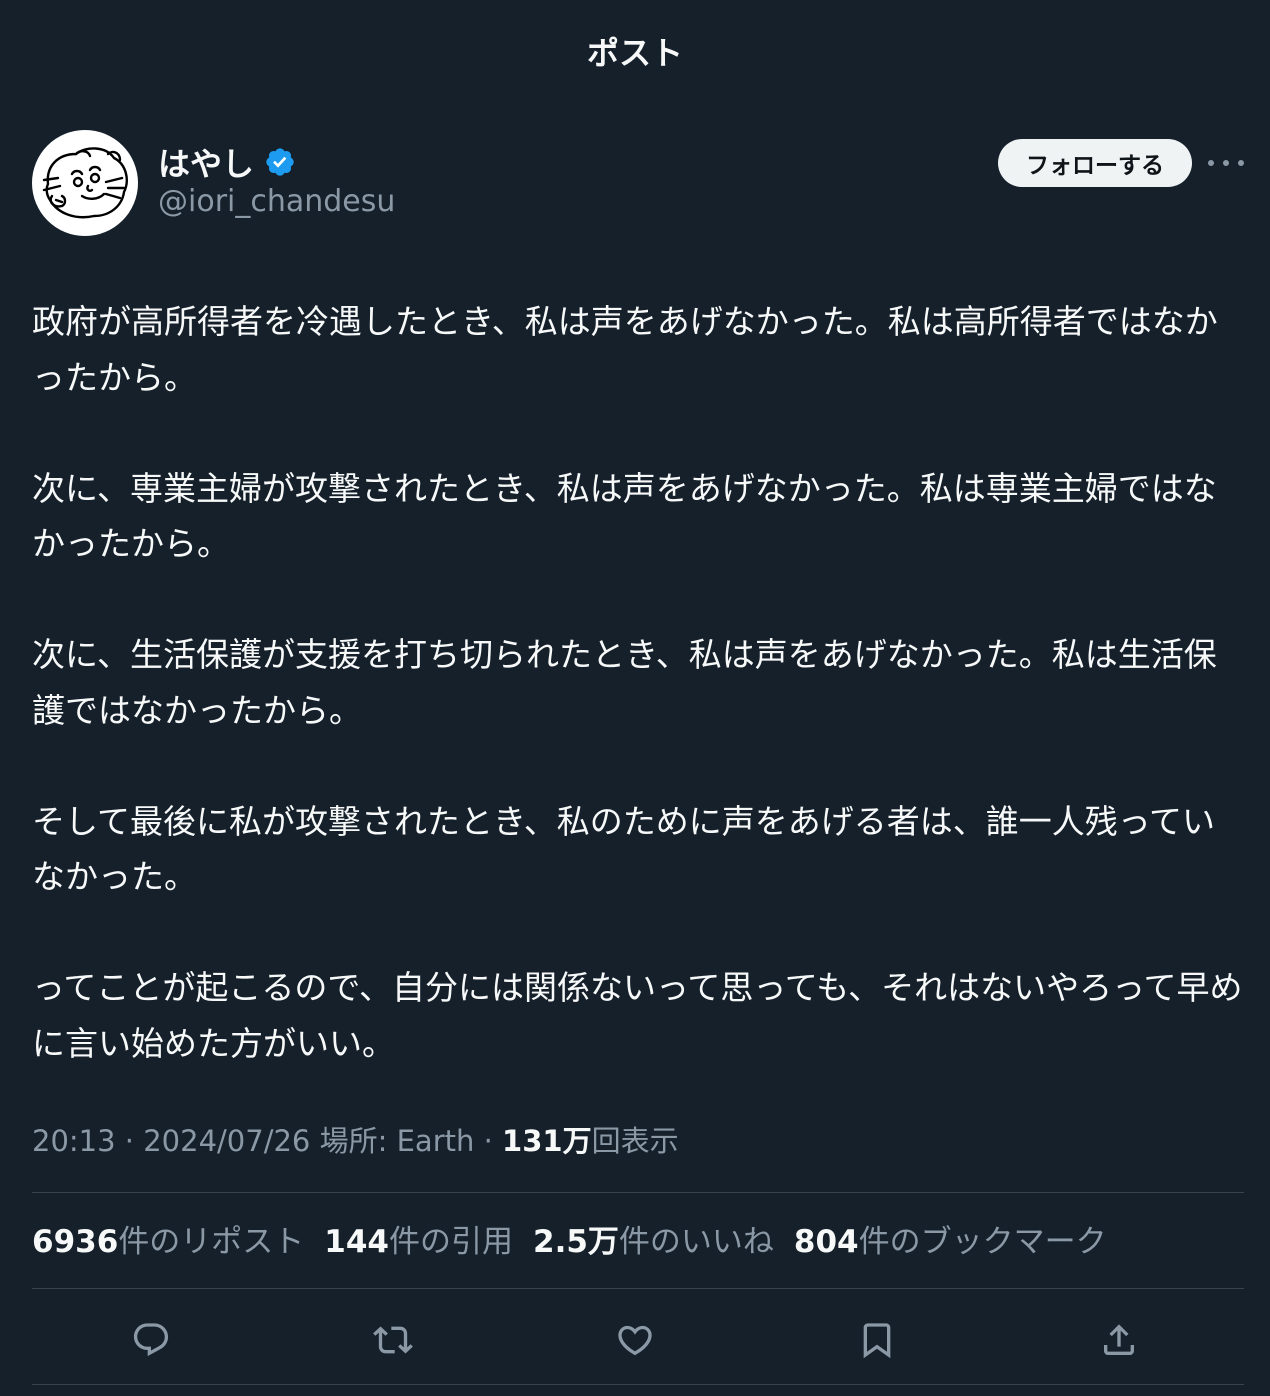  I want to click on page-title: ポスト, so click(634, 53).